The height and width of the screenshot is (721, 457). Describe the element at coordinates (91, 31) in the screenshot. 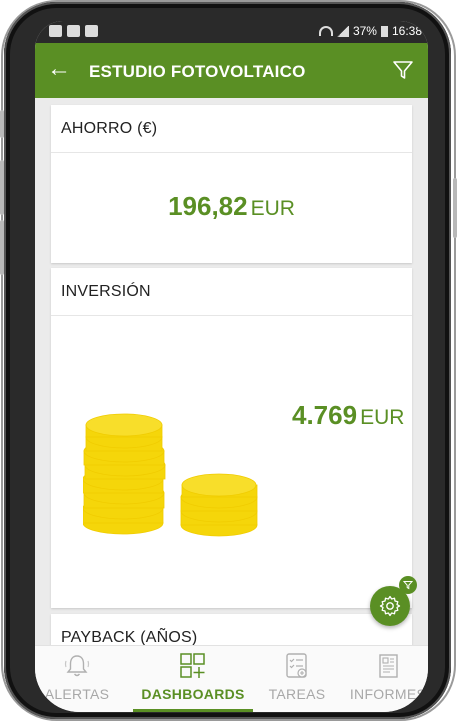

I see `facebook-icon` at that location.